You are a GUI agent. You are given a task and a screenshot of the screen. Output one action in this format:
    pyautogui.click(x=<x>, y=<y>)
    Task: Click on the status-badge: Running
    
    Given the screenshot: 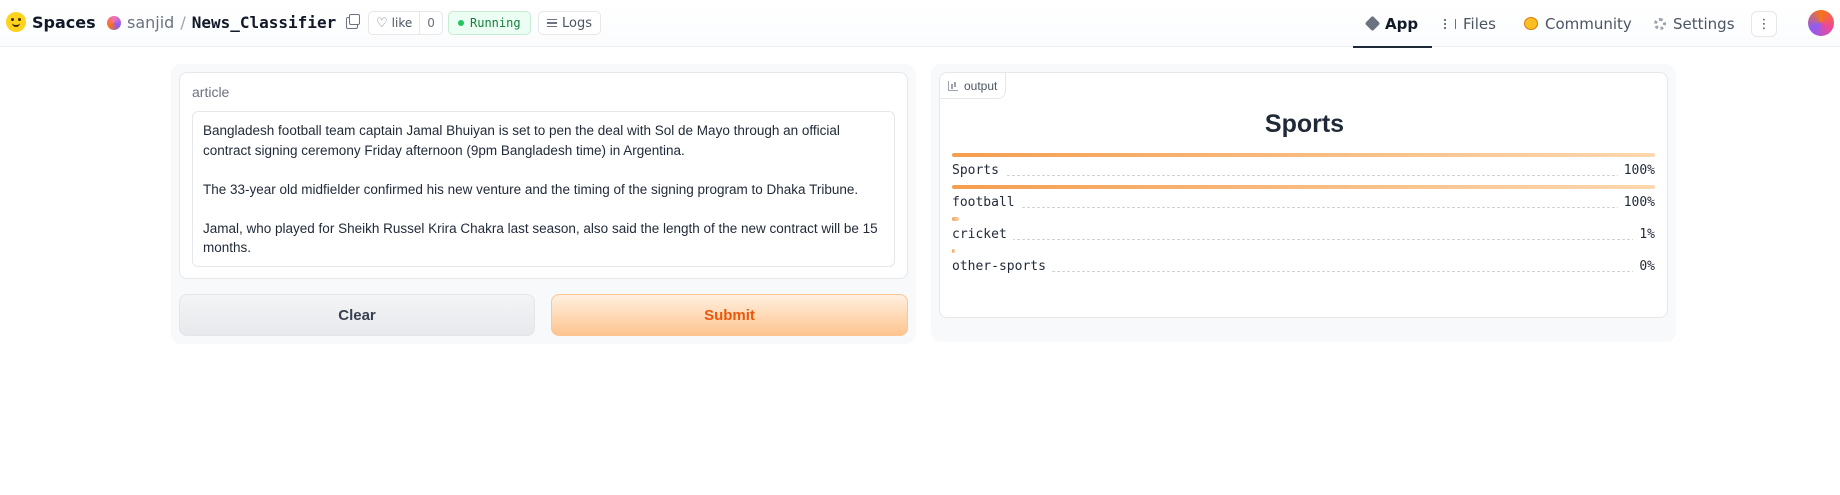 What is the action you would take?
    pyautogui.click(x=489, y=23)
    